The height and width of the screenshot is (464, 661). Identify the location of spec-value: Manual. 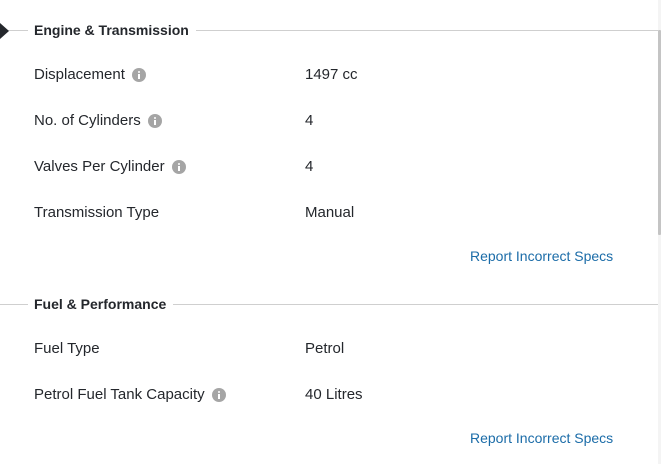
(330, 212).